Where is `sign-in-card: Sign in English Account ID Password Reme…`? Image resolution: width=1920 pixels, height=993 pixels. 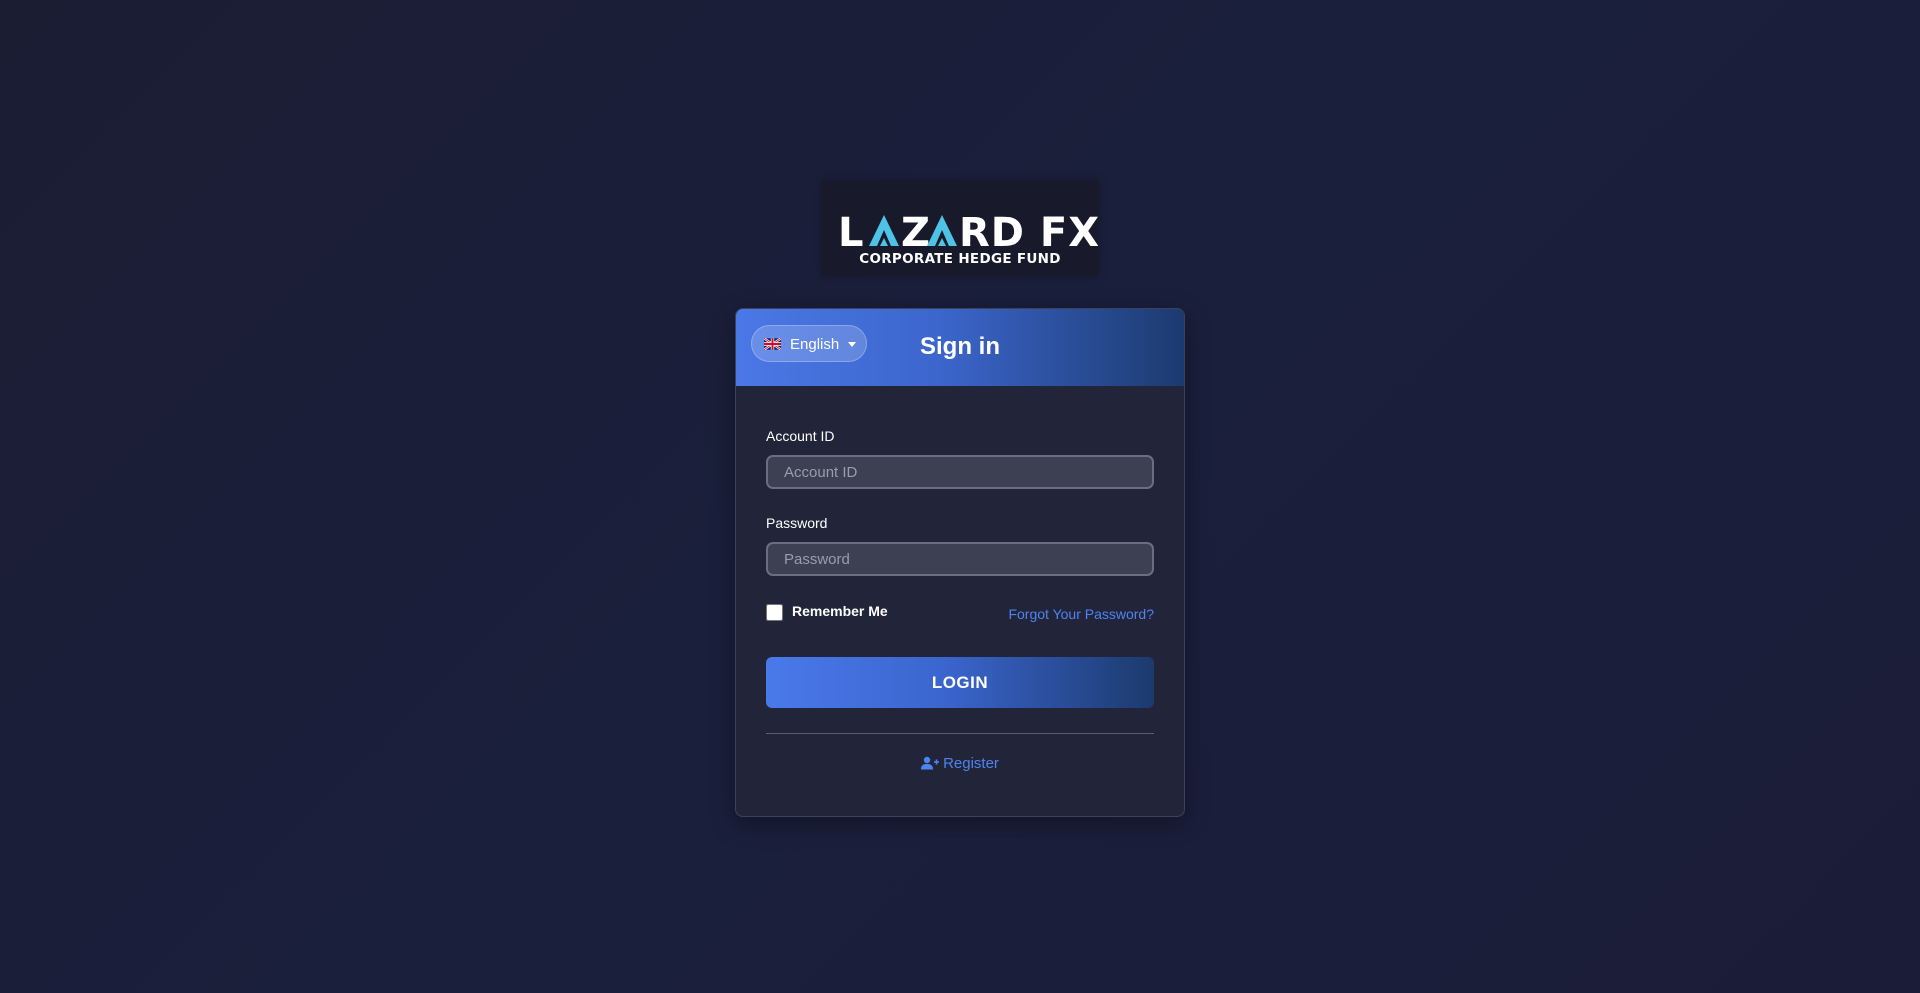 sign-in-card: Sign in English Account ID Password Reme… is located at coordinates (960, 562).